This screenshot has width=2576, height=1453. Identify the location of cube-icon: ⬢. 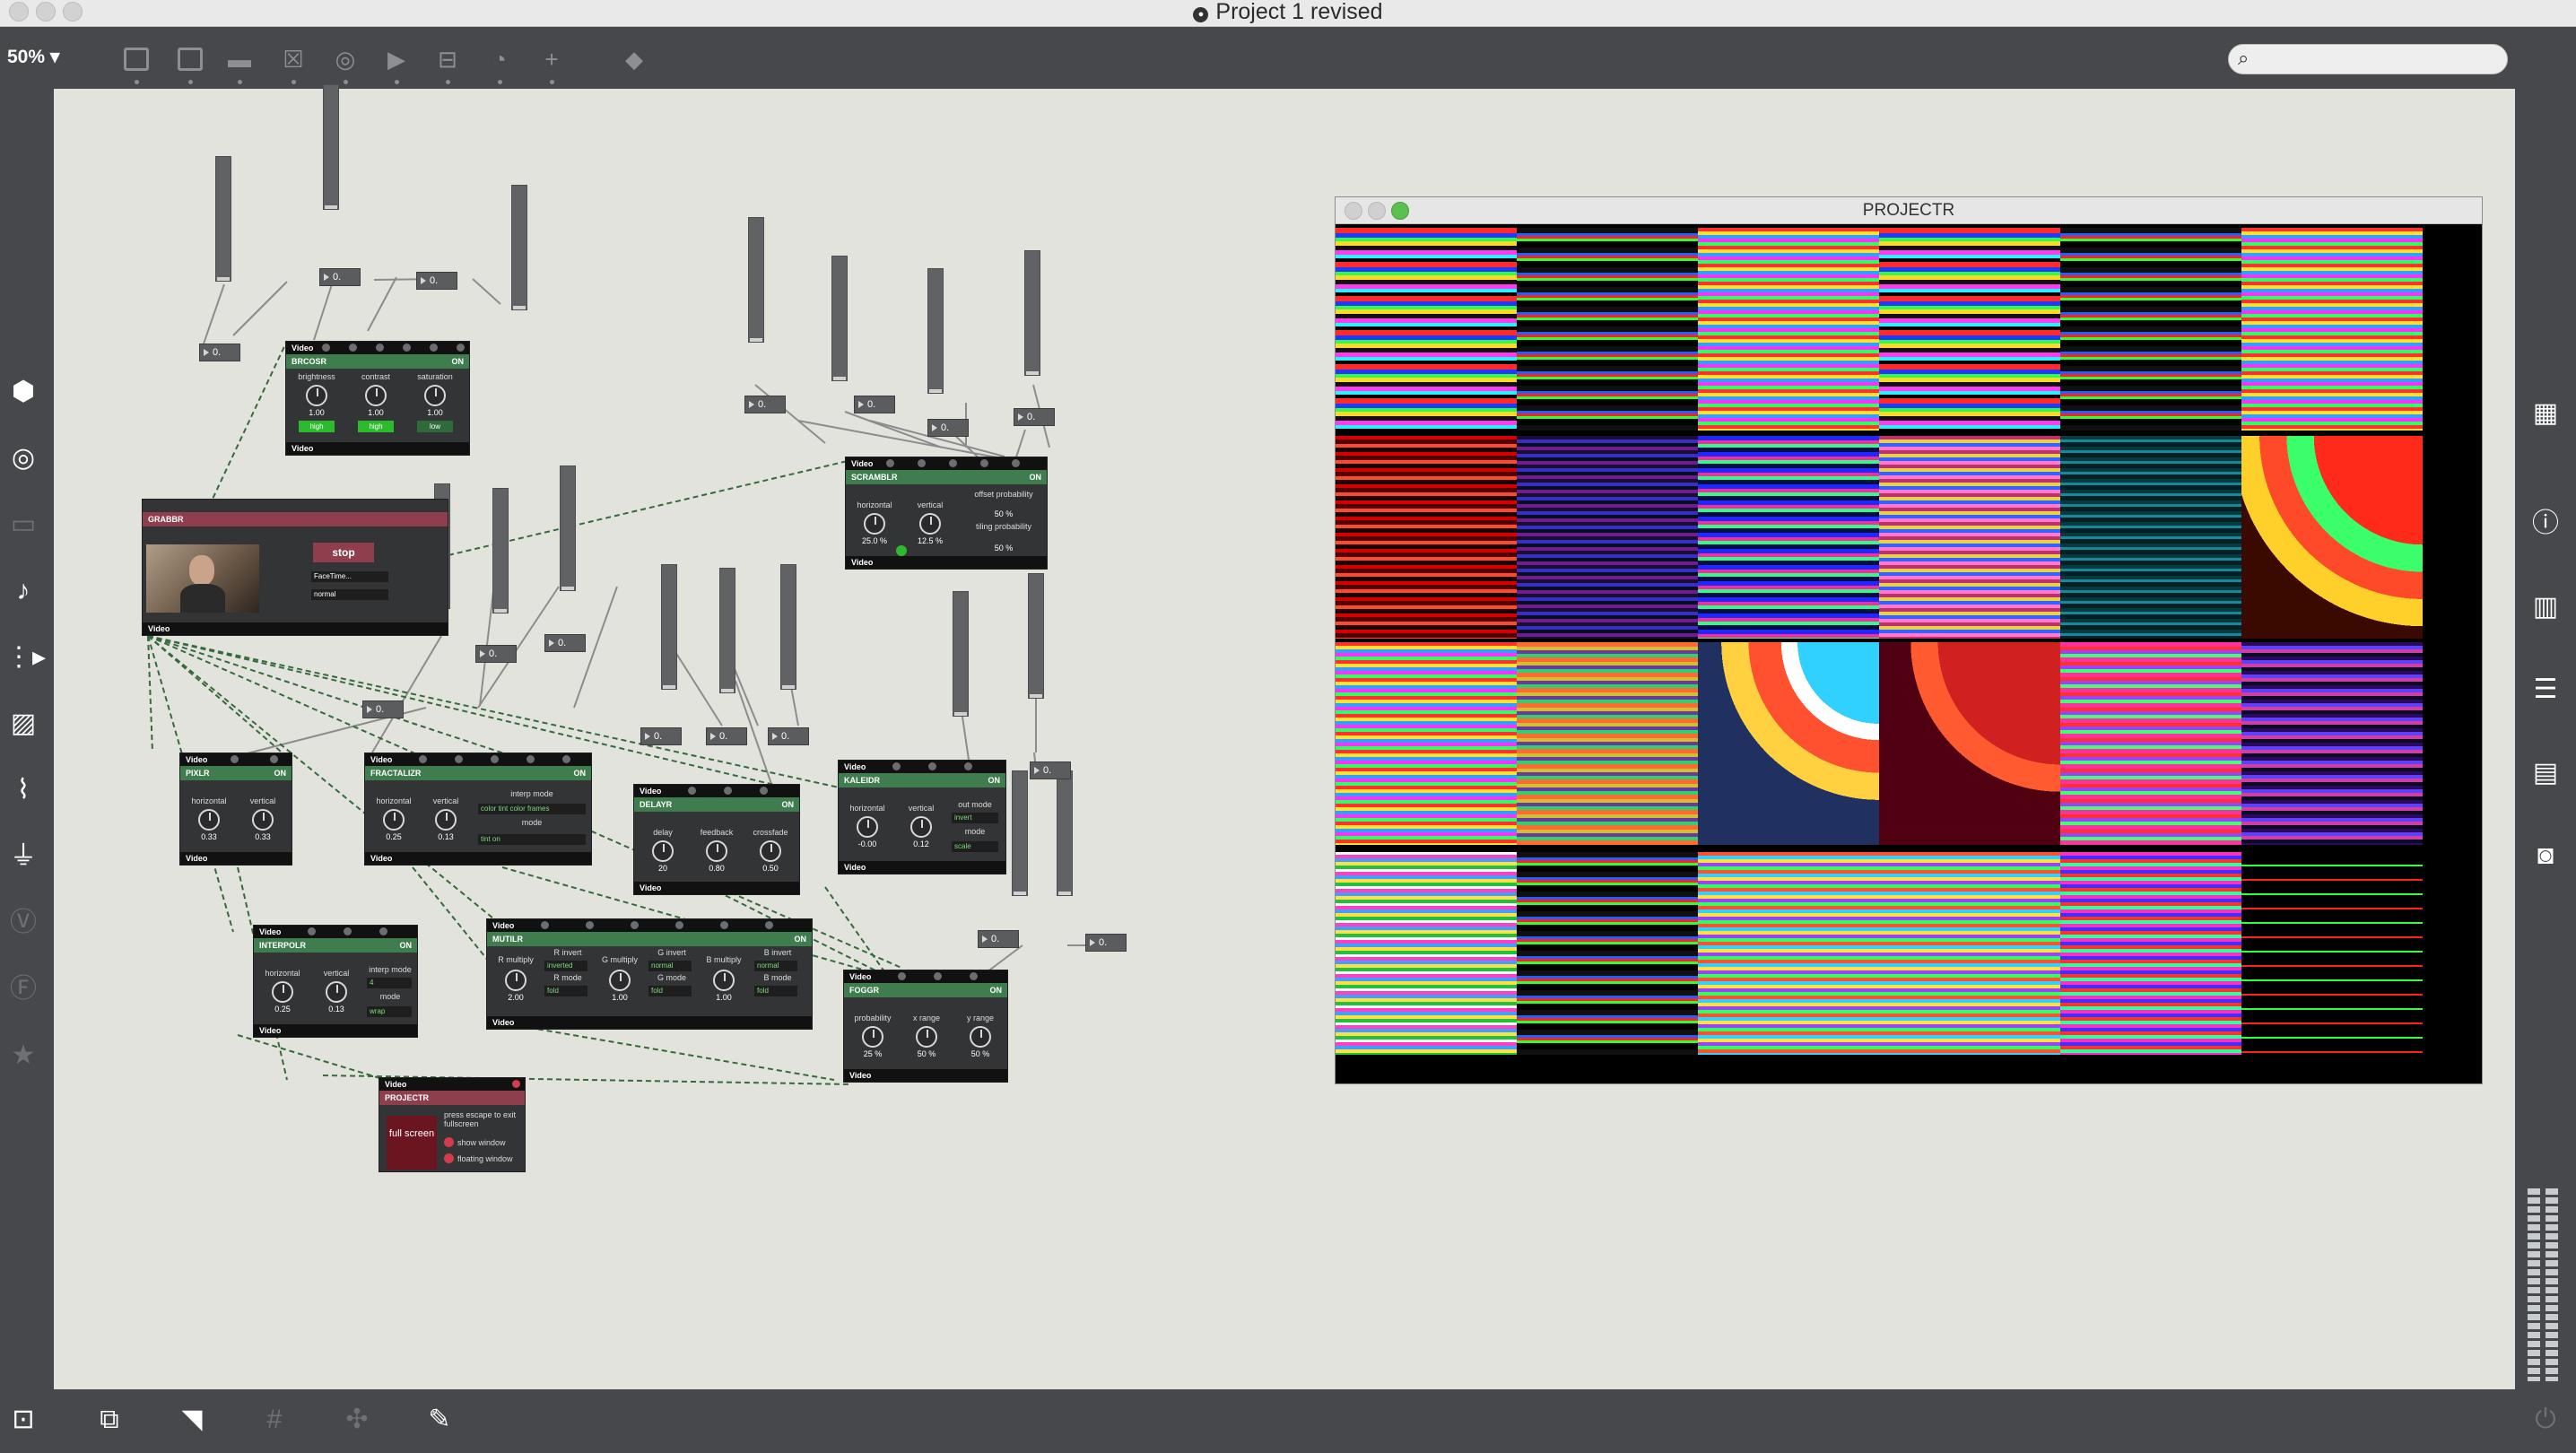
(23, 392).